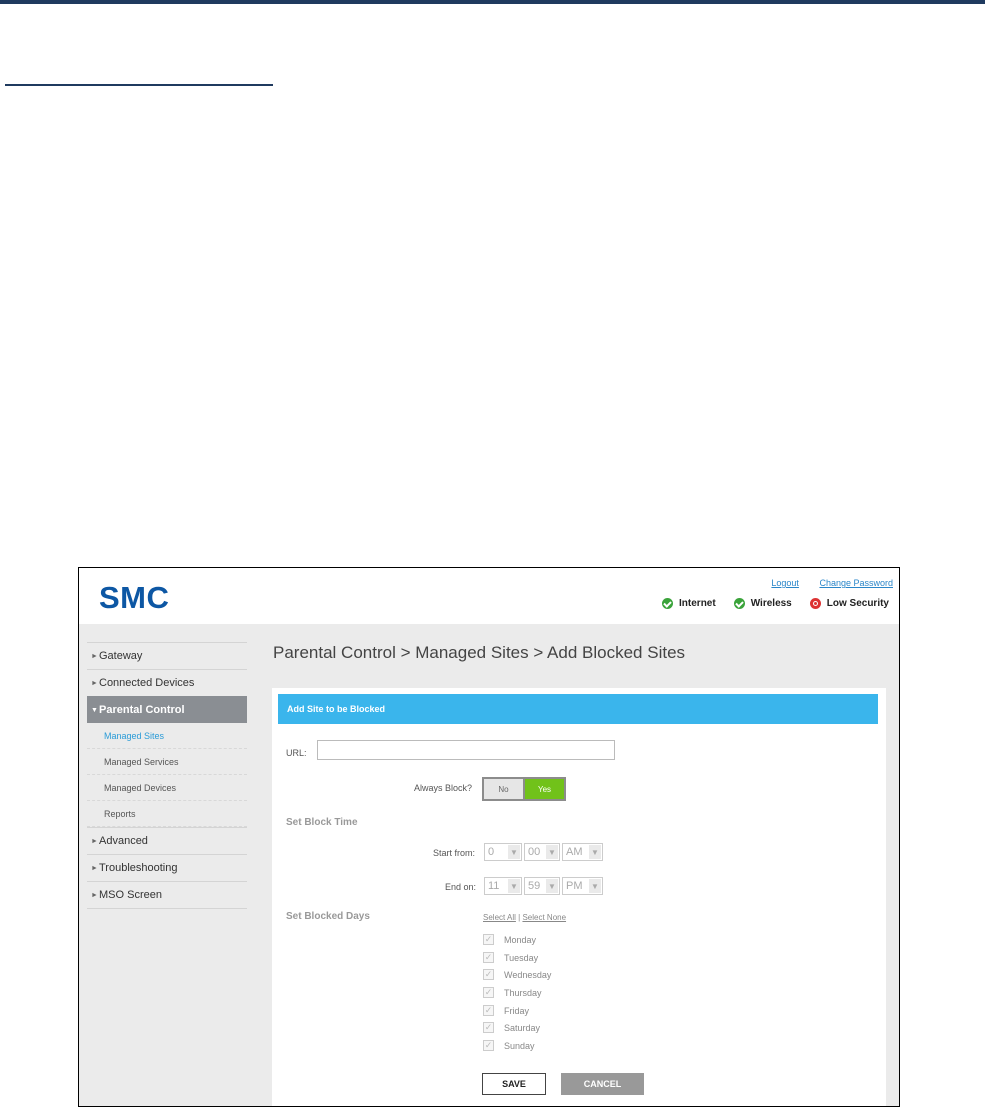 The width and height of the screenshot is (985, 1109). I want to click on select-none-link: Select None, so click(544, 917).